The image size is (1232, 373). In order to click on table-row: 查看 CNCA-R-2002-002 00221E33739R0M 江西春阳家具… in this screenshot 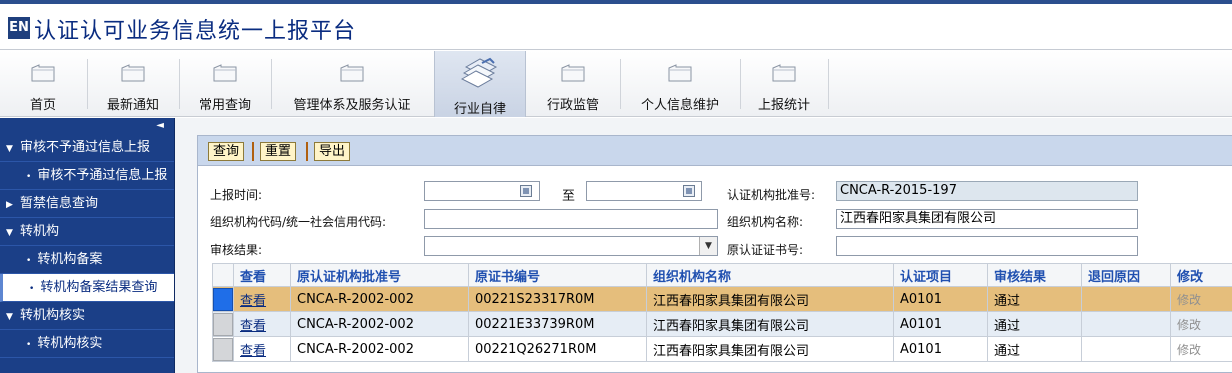, I will do `click(722, 324)`.